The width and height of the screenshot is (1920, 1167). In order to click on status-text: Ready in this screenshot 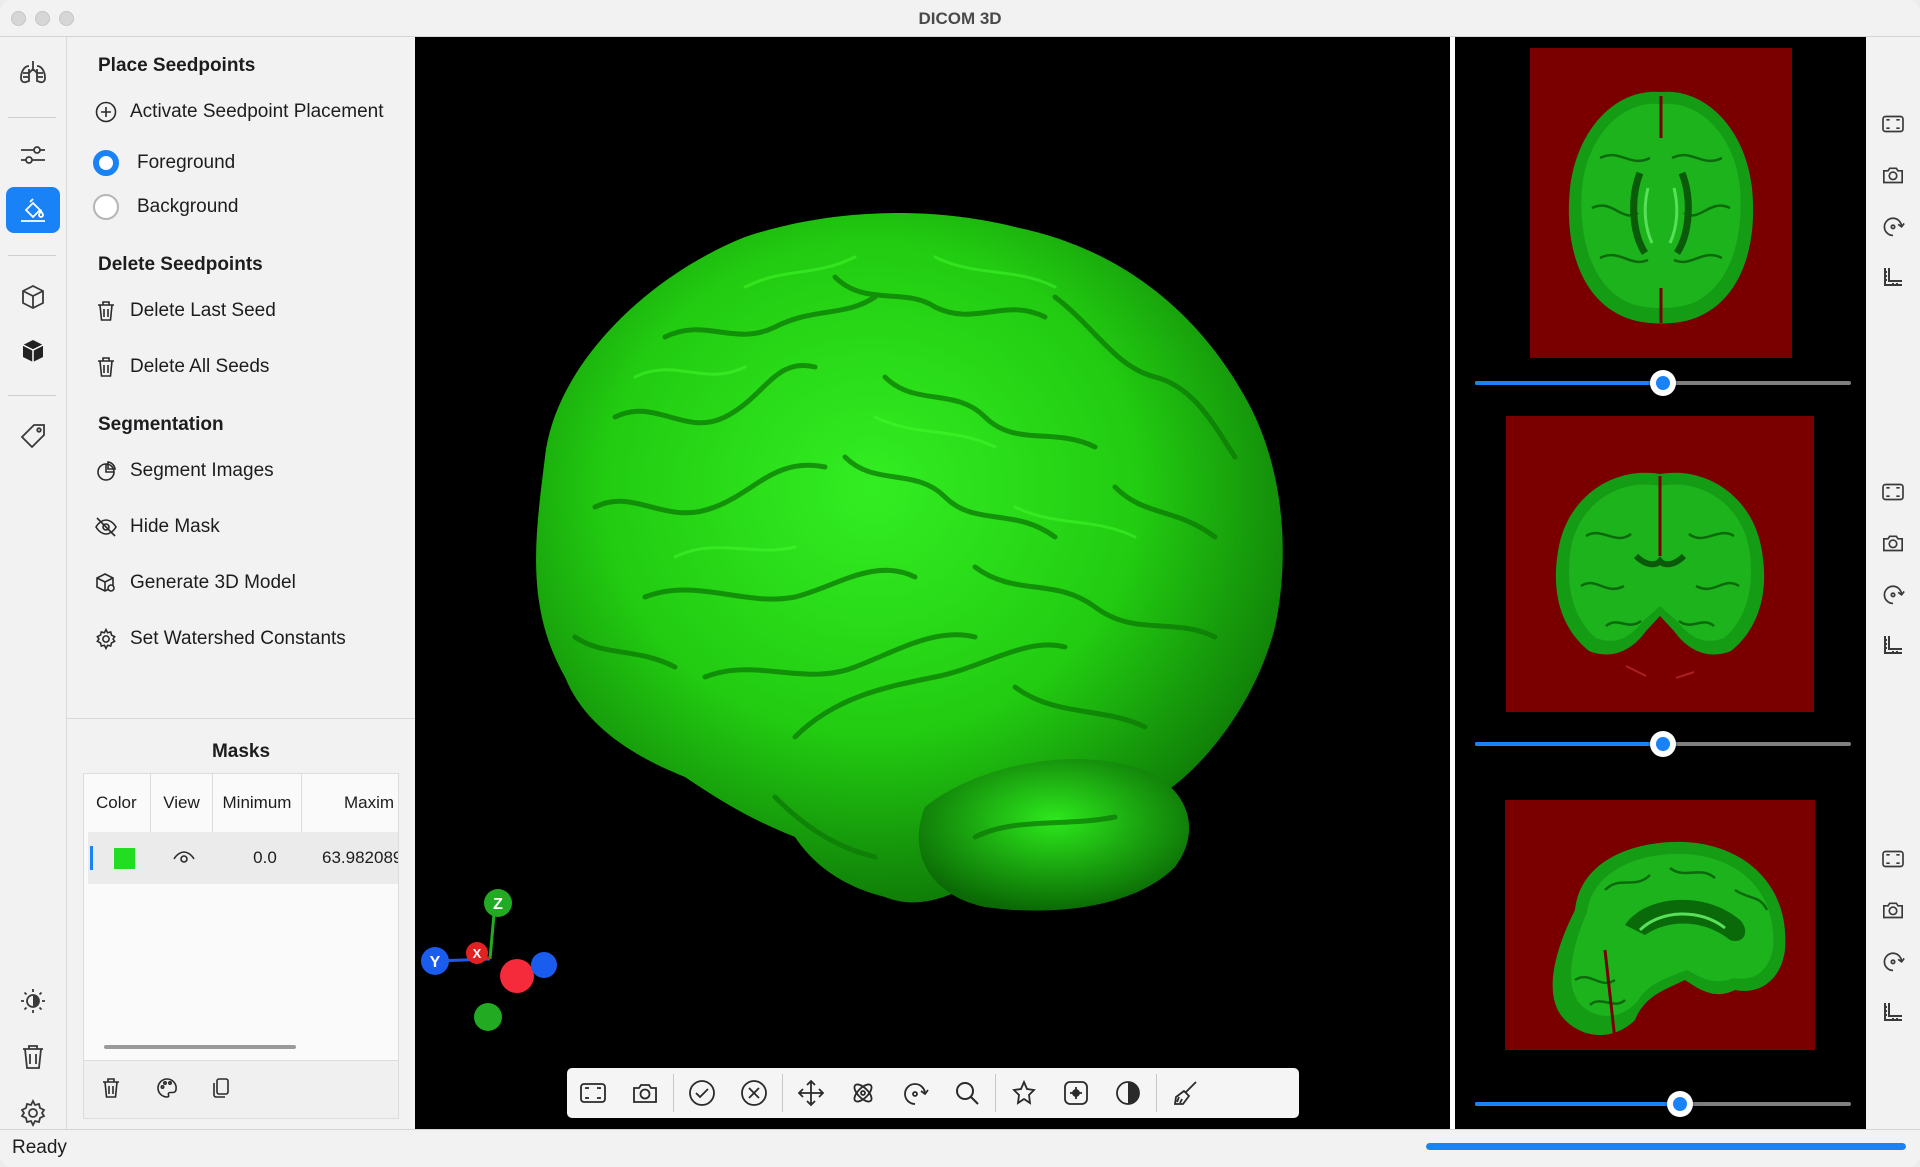, I will do `click(39, 1147)`.